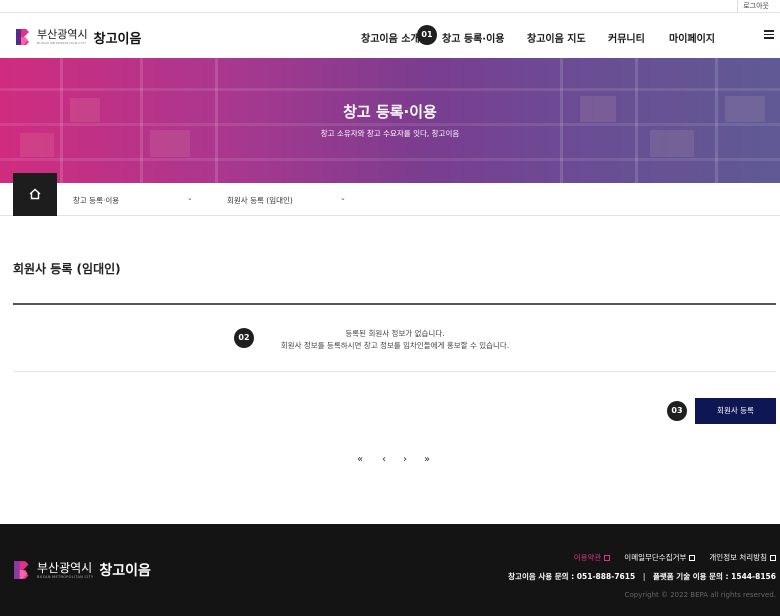 Image resolution: width=780 pixels, height=616 pixels. I want to click on nav-item-community: 커뮤니티, so click(626, 37).